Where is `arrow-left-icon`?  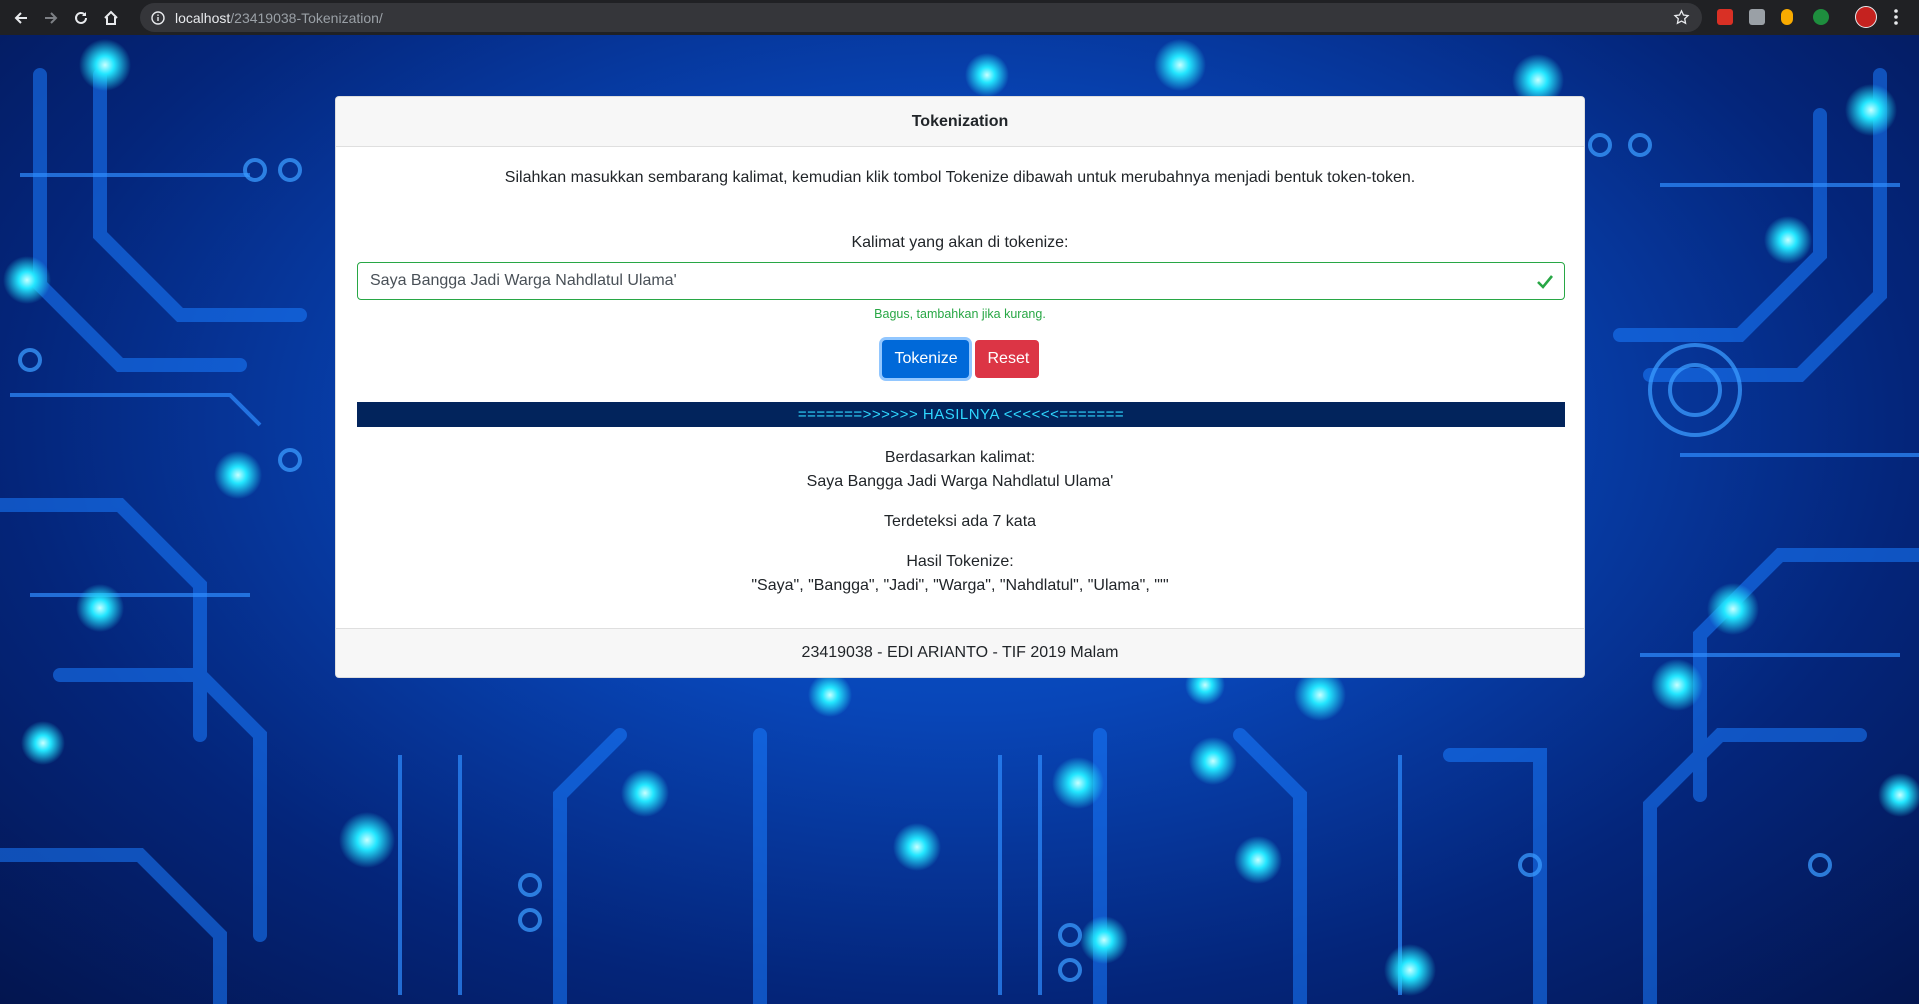 arrow-left-icon is located at coordinates (20, 17).